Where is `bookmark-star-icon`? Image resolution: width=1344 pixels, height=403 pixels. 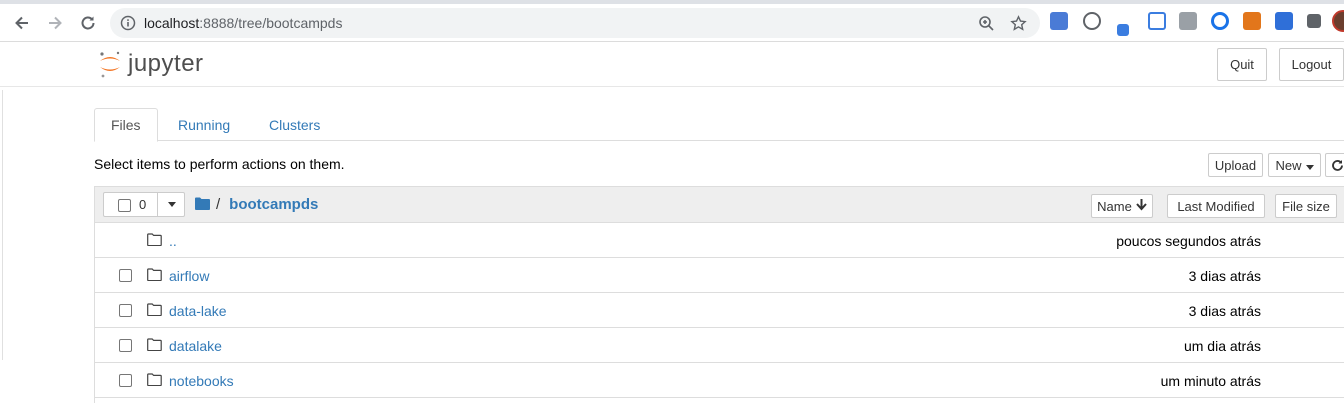 bookmark-star-icon is located at coordinates (1018, 25).